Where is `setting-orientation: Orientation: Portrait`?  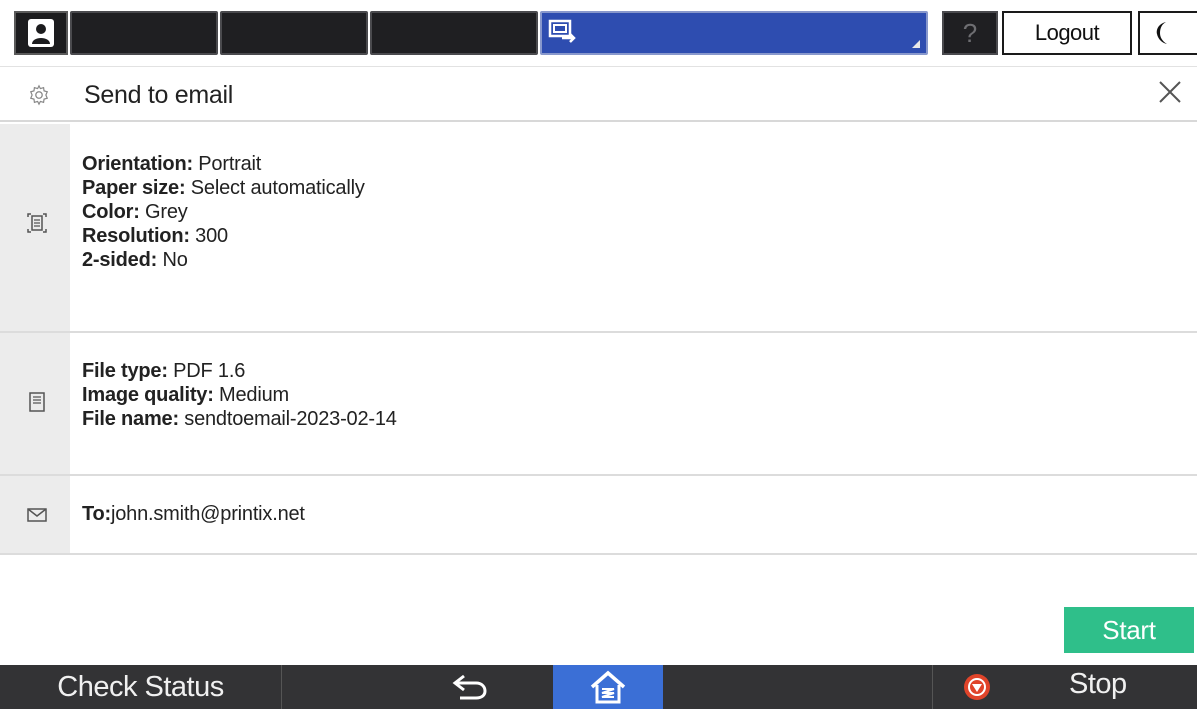
setting-orientation: Orientation: Portrait is located at coordinates (172, 164).